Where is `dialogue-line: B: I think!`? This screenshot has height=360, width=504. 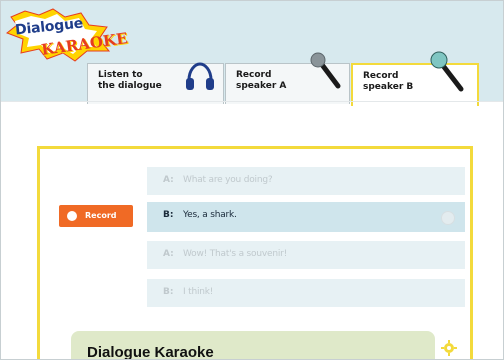
dialogue-line: B: I think! is located at coordinates (306, 293).